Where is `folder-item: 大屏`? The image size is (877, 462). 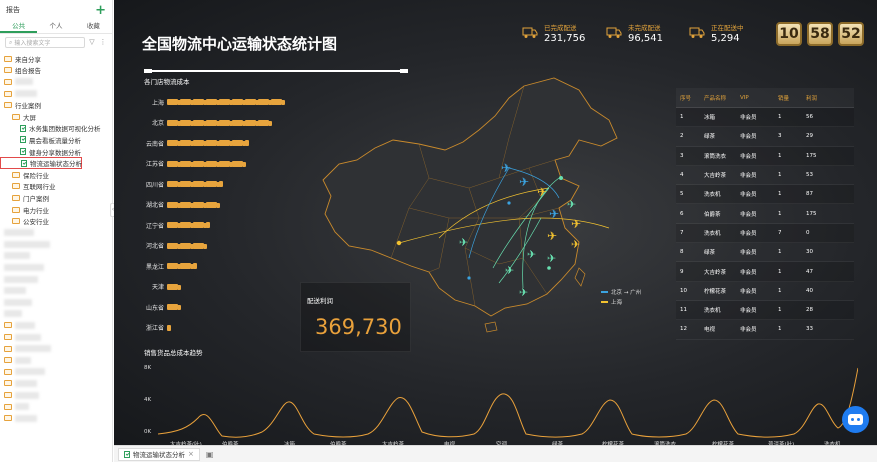
folder-item: 大屏 is located at coordinates (56, 117).